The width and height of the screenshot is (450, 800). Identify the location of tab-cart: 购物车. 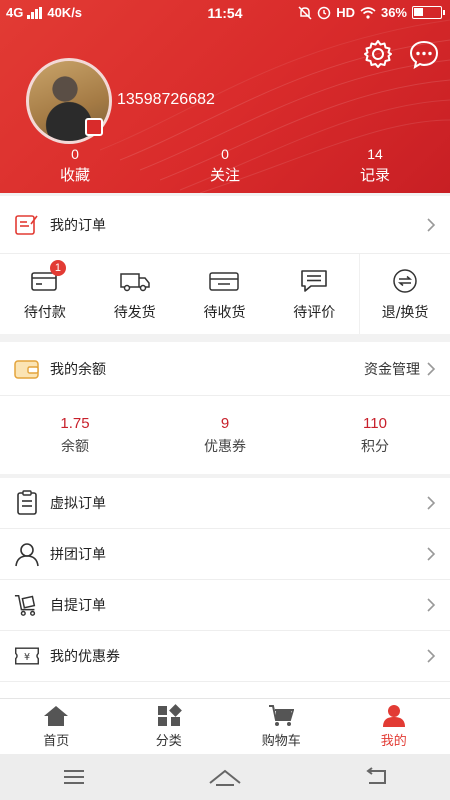
(281, 726).